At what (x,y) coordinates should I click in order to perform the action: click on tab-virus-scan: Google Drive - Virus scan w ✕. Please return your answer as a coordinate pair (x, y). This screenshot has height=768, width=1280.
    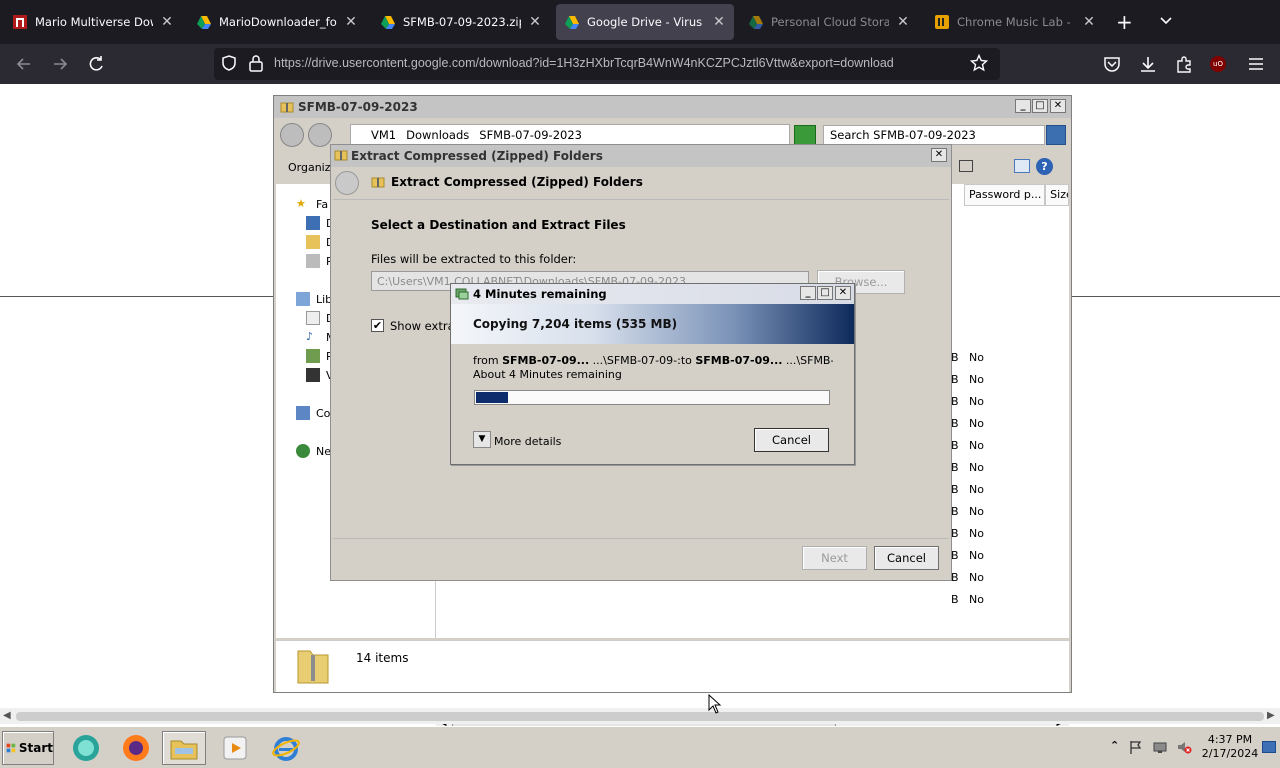
    Looking at the image, I should click on (645, 22).